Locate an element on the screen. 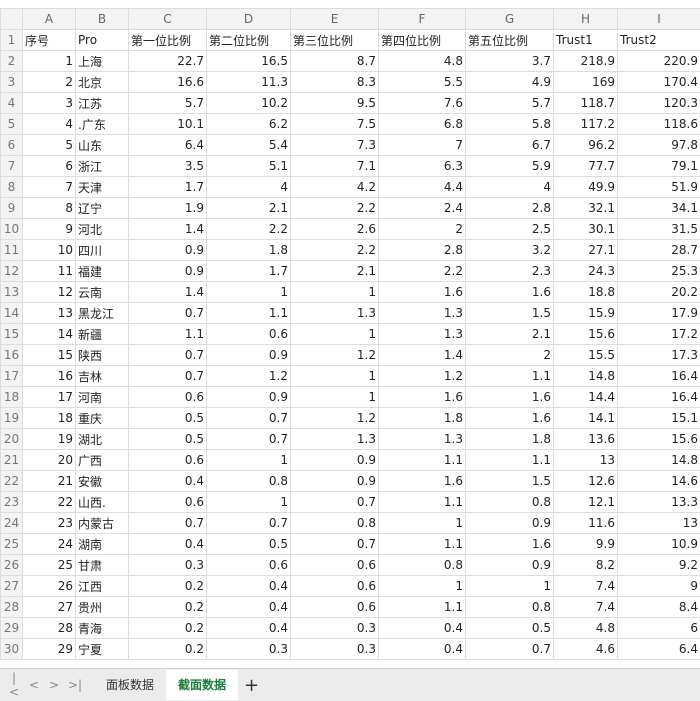 This screenshot has height=701, width=700. cell-h15: 15.6 is located at coordinates (586, 334).